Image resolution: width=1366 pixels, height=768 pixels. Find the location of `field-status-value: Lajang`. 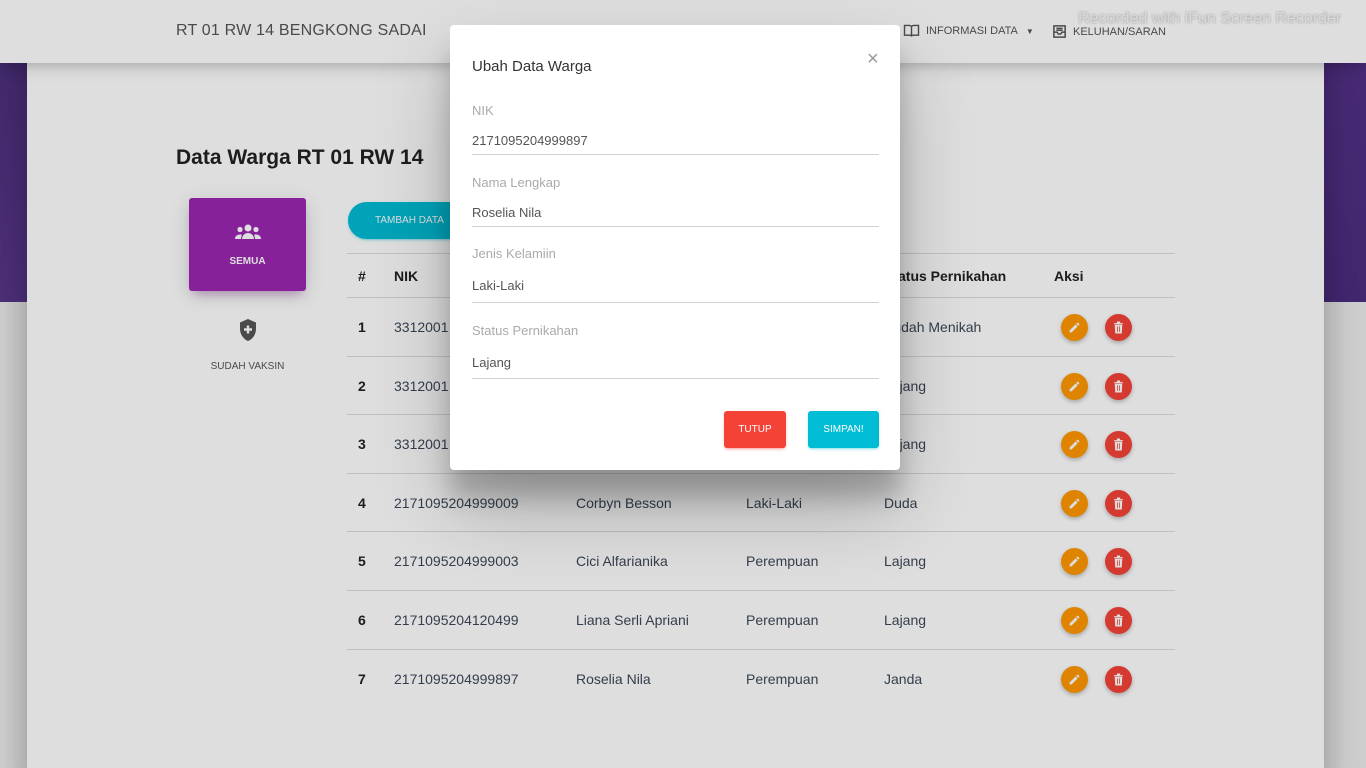

field-status-value: Lajang is located at coordinates (491, 362).